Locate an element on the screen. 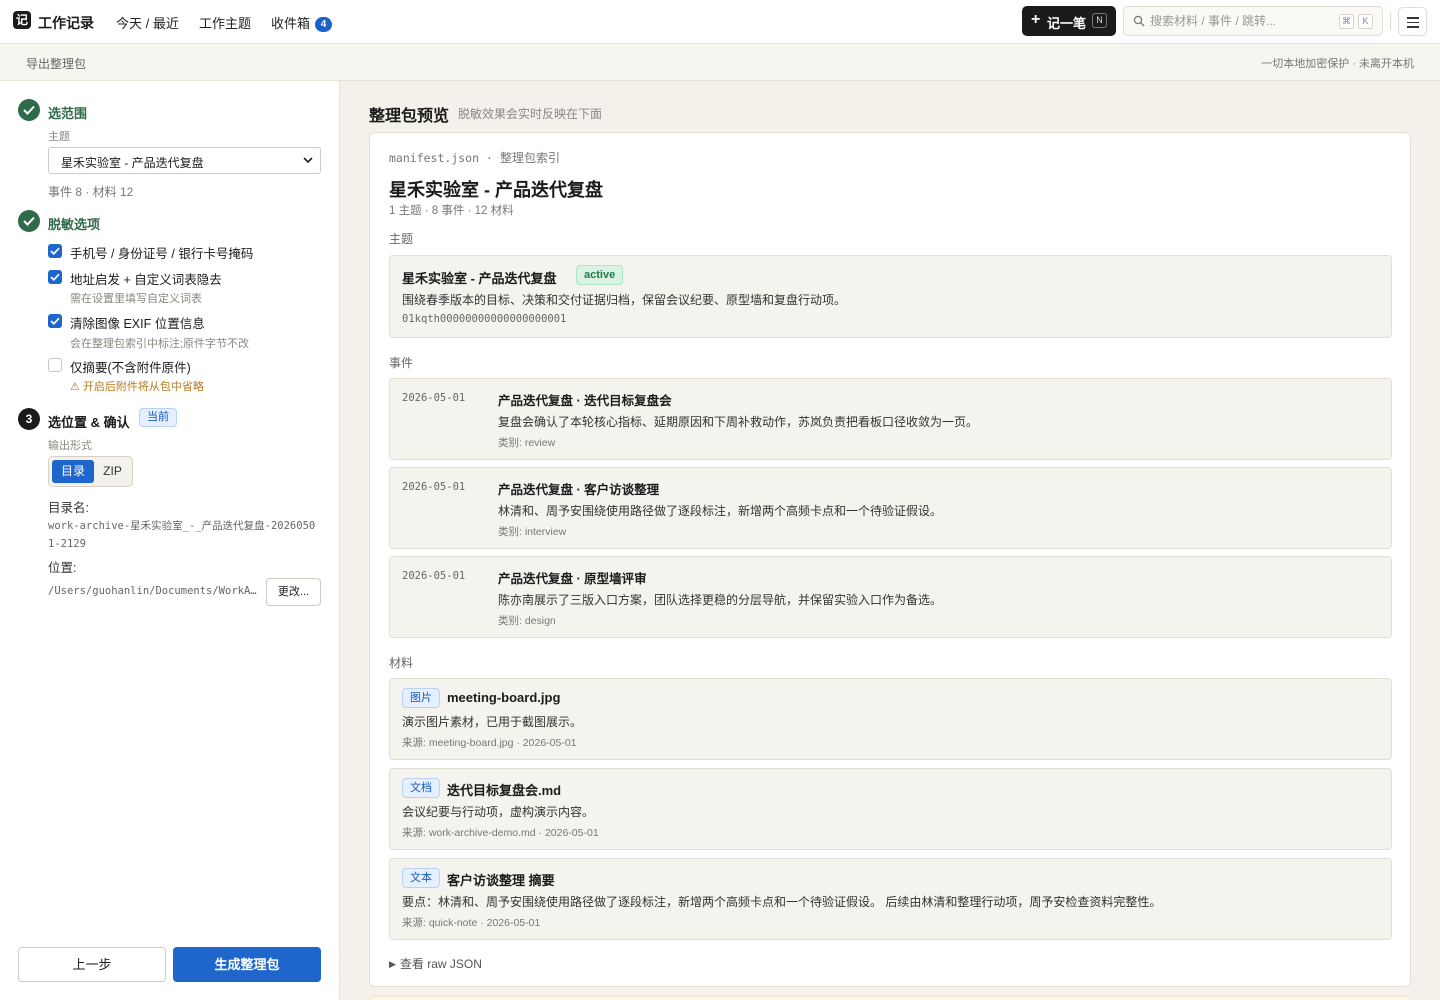  step-title-scope: 选范围 is located at coordinates (67, 112).